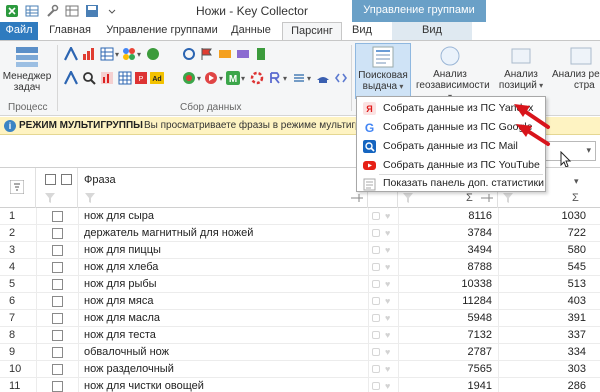 This screenshot has height=392, width=600. I want to click on mail-icon, so click(225, 54).